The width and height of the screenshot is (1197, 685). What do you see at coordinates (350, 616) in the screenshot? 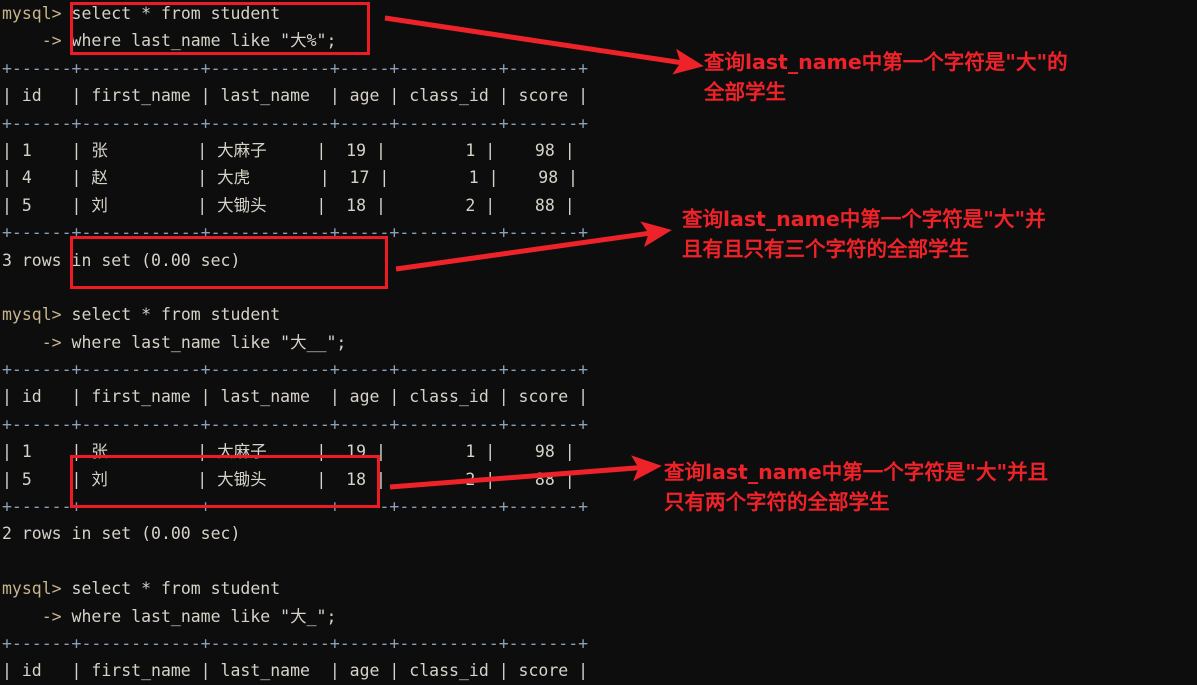
I see `continuation-line-3: -> where last_name like "大_";` at bounding box center [350, 616].